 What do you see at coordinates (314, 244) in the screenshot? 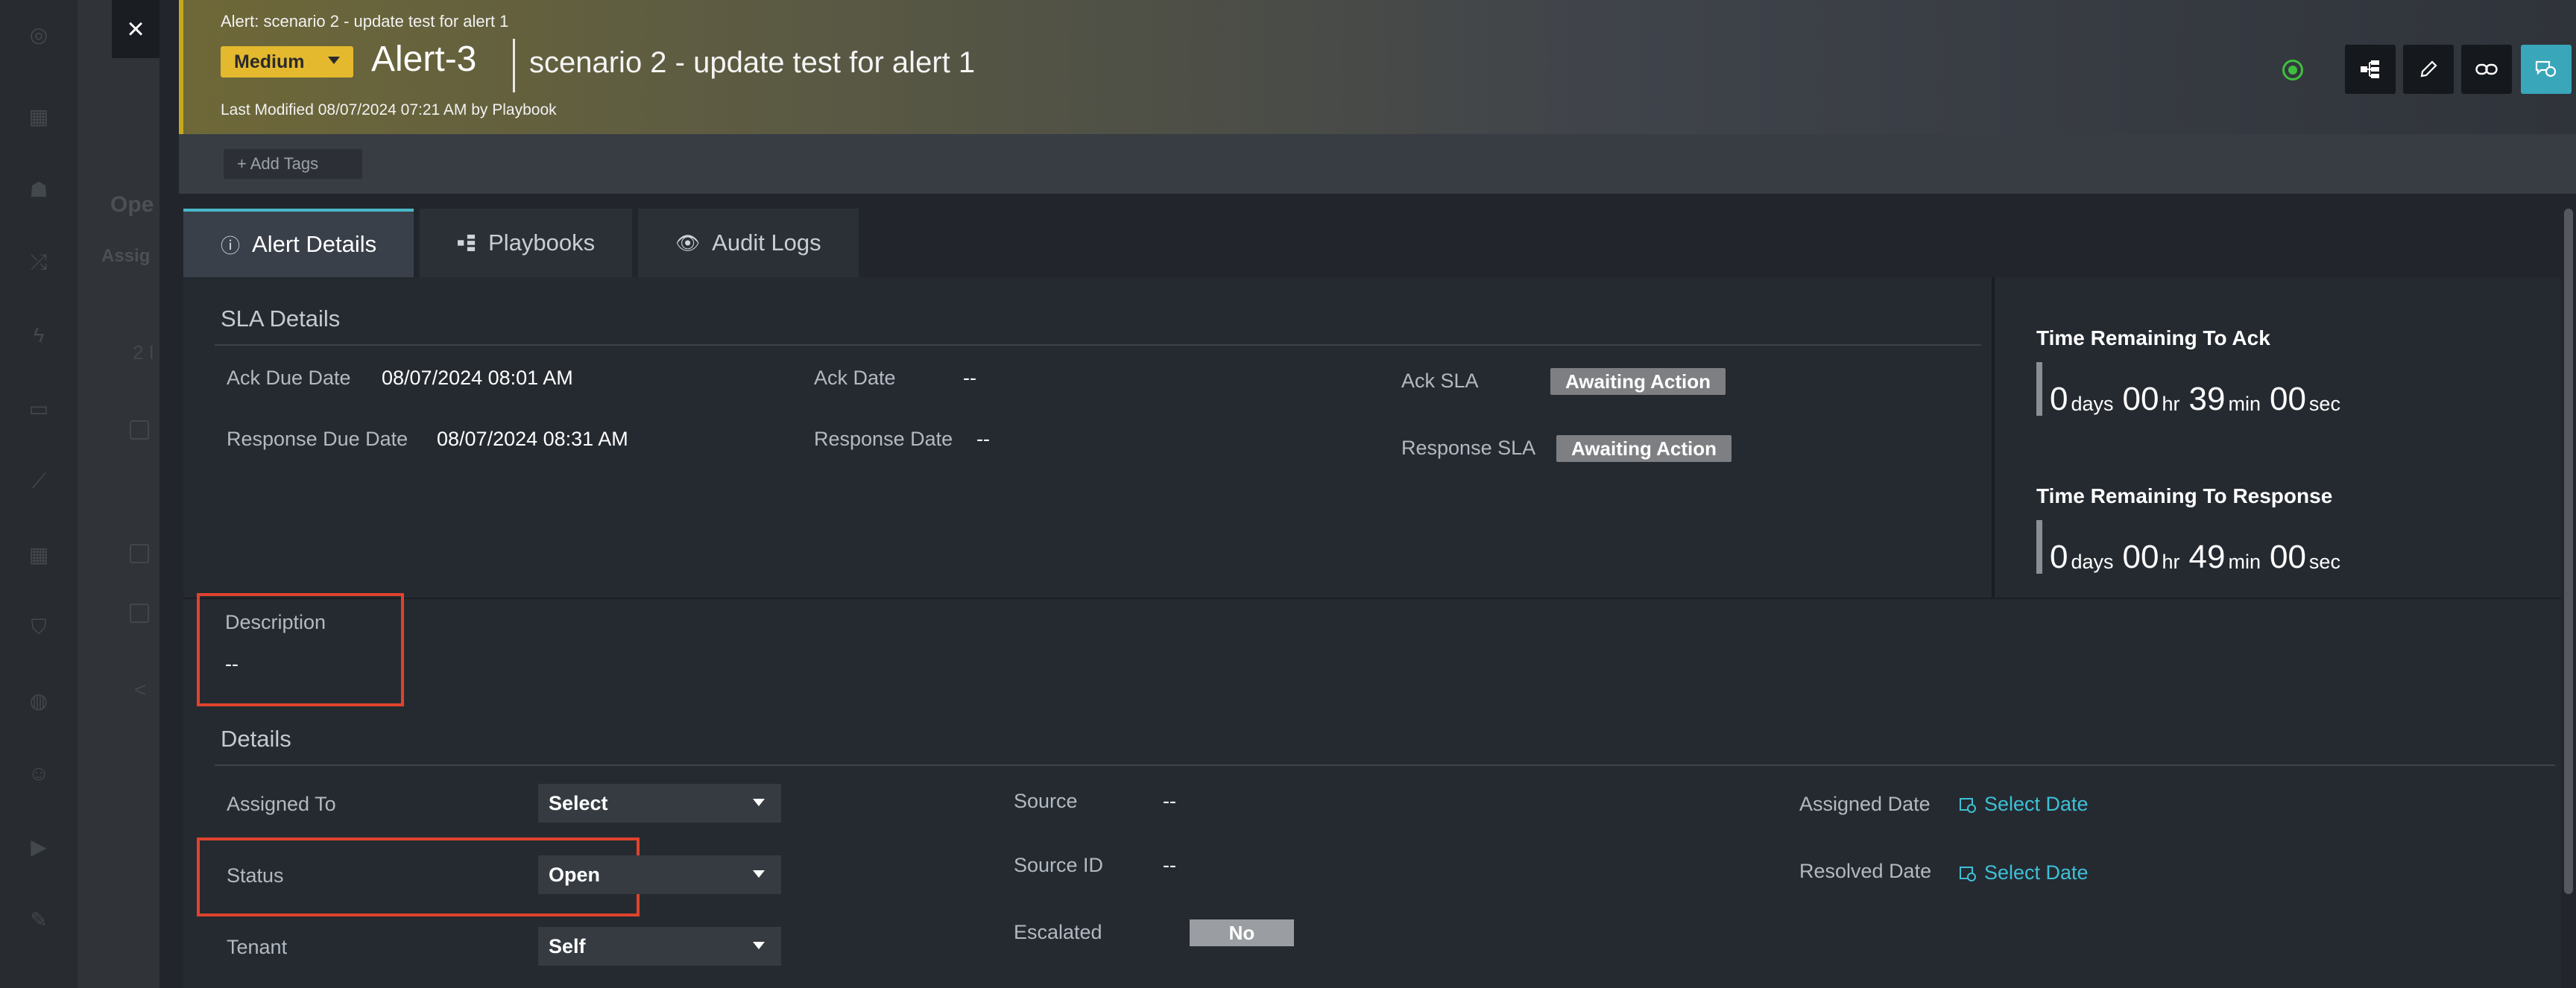
I see `tab-label: Alert Details` at bounding box center [314, 244].